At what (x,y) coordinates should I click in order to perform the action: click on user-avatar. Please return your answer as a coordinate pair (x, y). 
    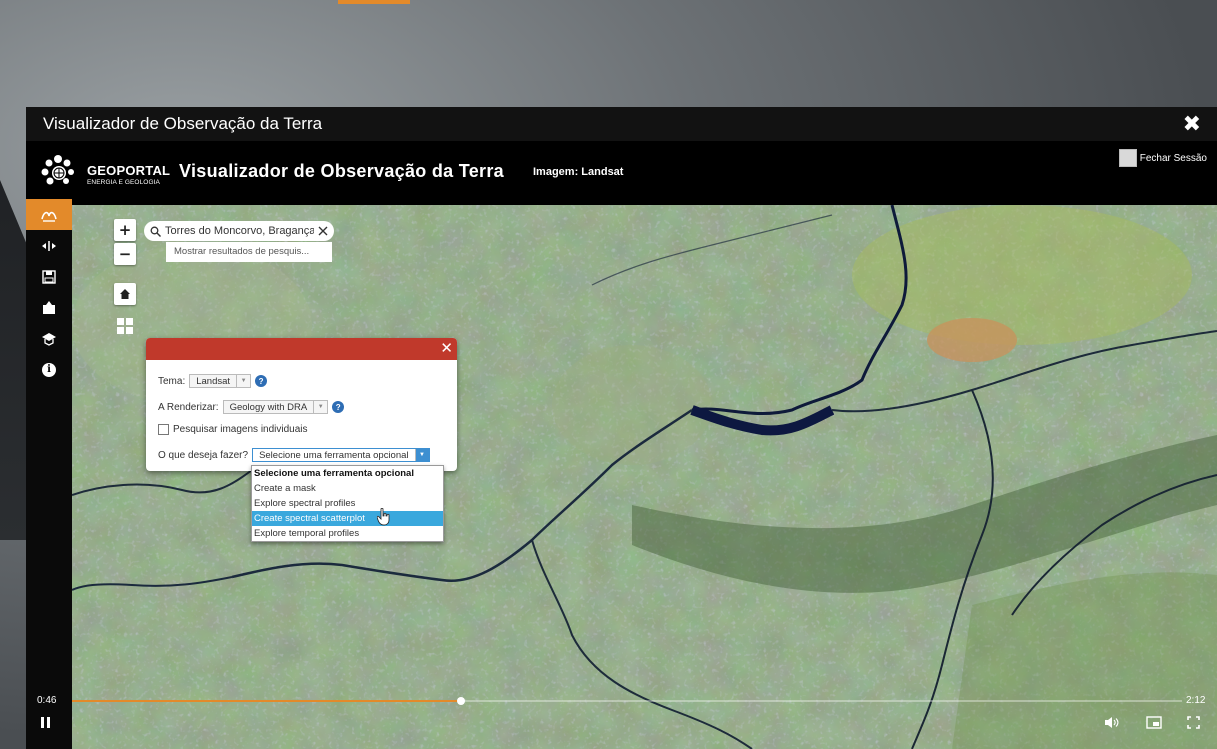
    Looking at the image, I should click on (1127, 158).